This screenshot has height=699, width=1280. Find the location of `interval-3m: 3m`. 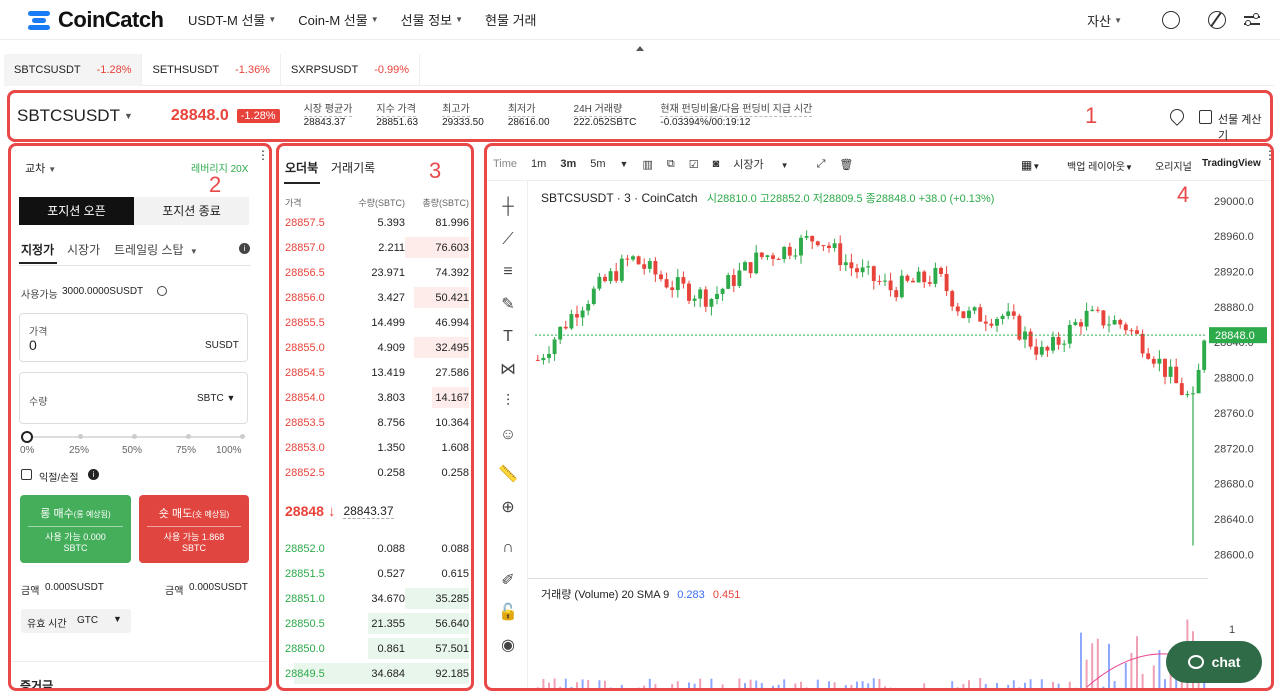

interval-3m: 3m is located at coordinates (568, 164).